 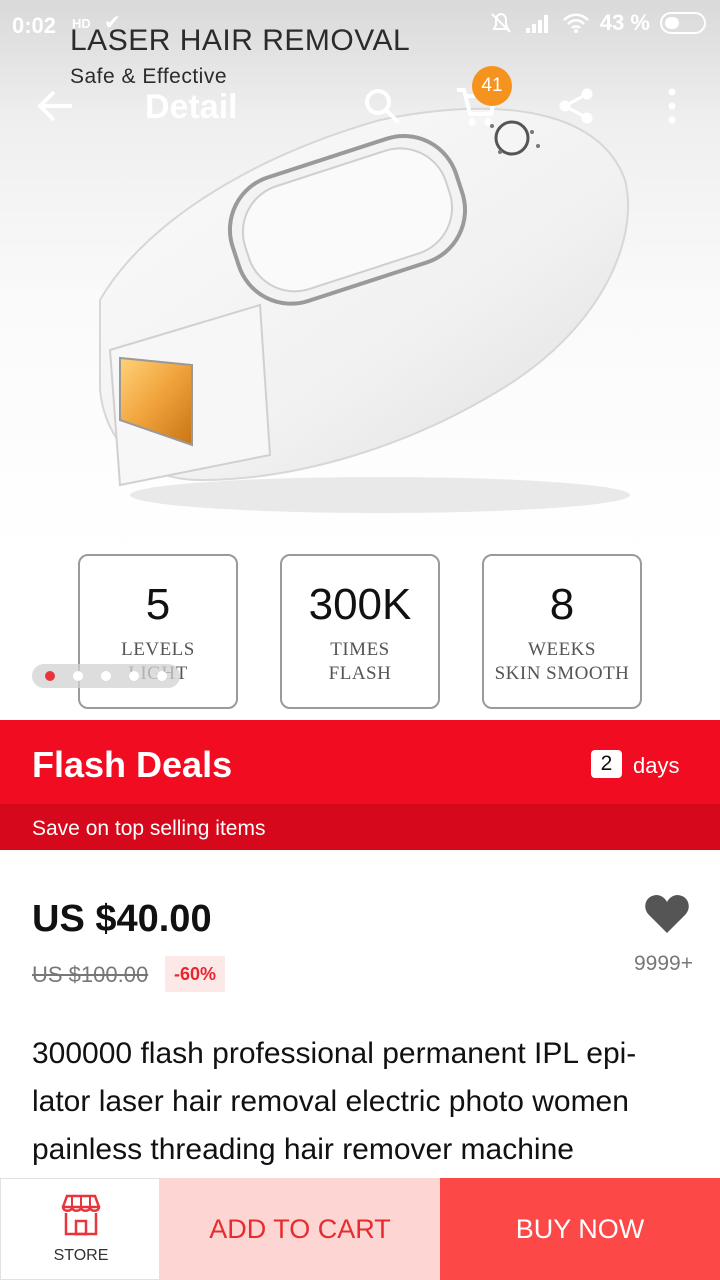 I want to click on spec-label: WEEKS, so click(x=562, y=649).